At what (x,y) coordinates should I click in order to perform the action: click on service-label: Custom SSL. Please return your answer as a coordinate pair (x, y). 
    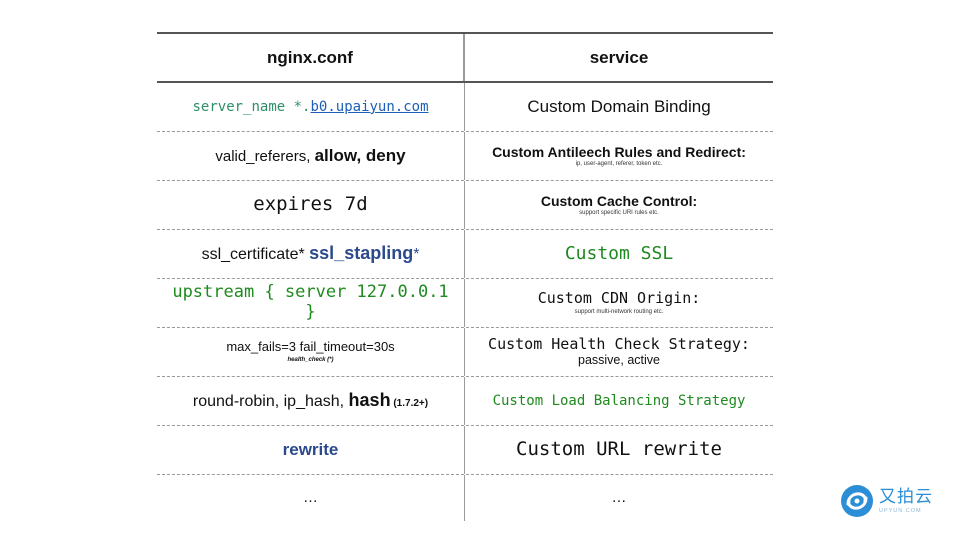
    Looking at the image, I should click on (619, 253).